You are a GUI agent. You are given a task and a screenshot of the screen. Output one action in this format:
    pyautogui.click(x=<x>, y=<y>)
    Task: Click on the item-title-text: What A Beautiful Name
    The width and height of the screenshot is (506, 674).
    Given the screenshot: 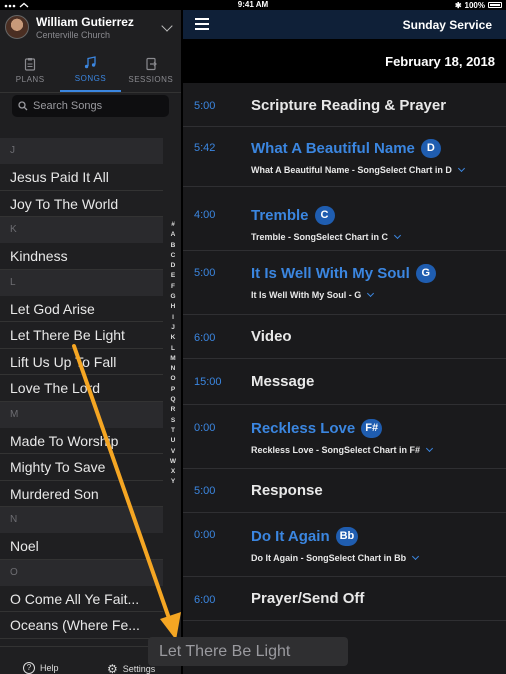 What is the action you would take?
    pyautogui.click(x=333, y=148)
    